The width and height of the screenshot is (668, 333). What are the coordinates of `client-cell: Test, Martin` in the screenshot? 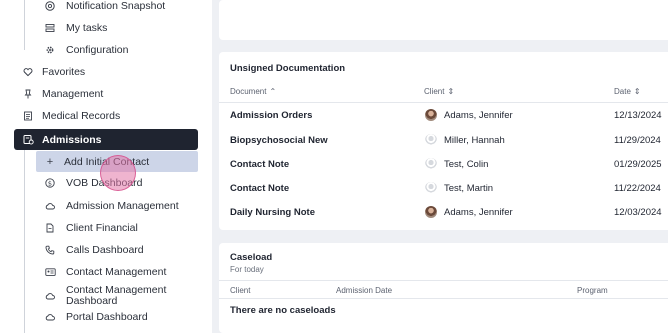 It's located at (459, 188).